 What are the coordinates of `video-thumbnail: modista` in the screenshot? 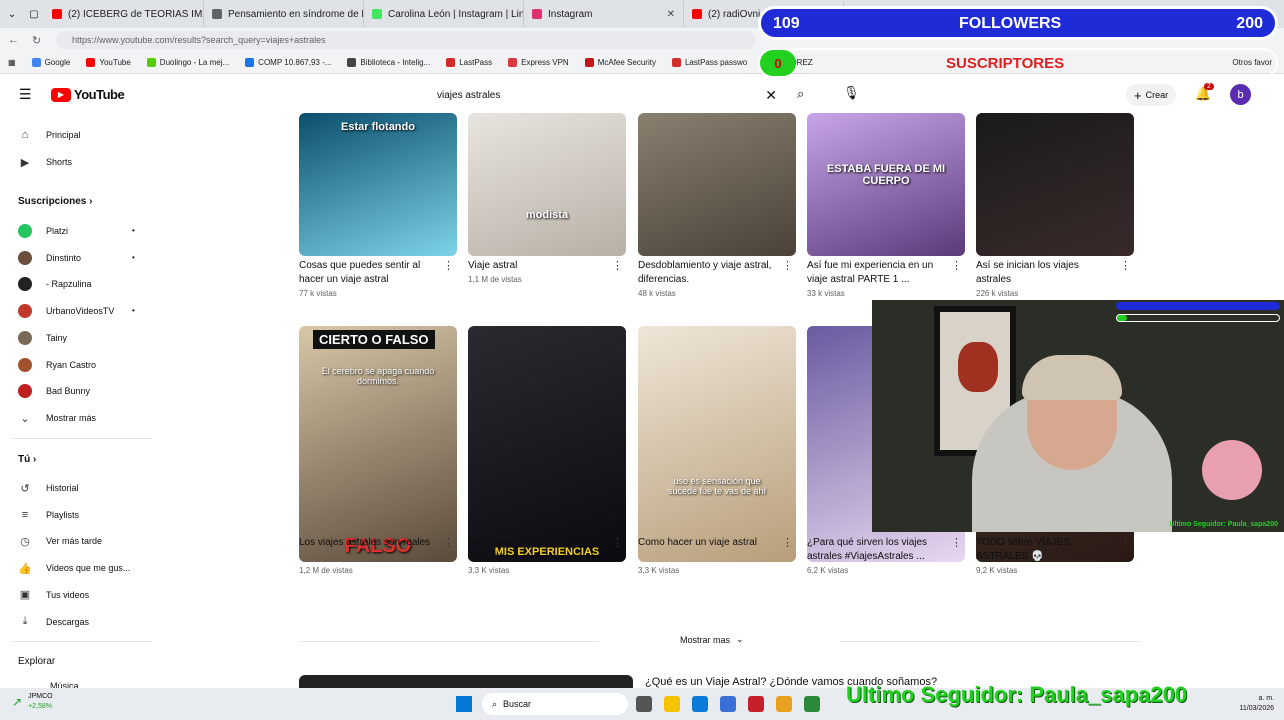 It's located at (547, 184).